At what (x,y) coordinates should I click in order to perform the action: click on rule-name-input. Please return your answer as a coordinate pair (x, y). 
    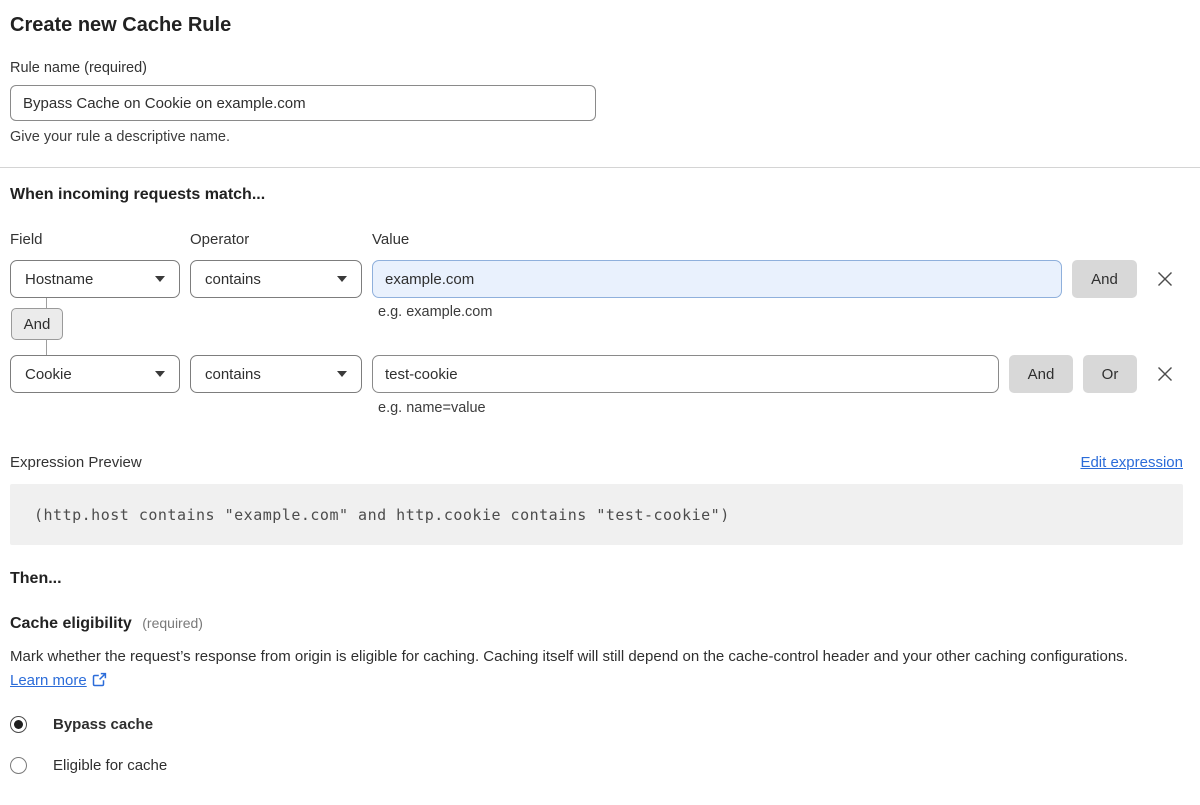
    Looking at the image, I should click on (303, 103).